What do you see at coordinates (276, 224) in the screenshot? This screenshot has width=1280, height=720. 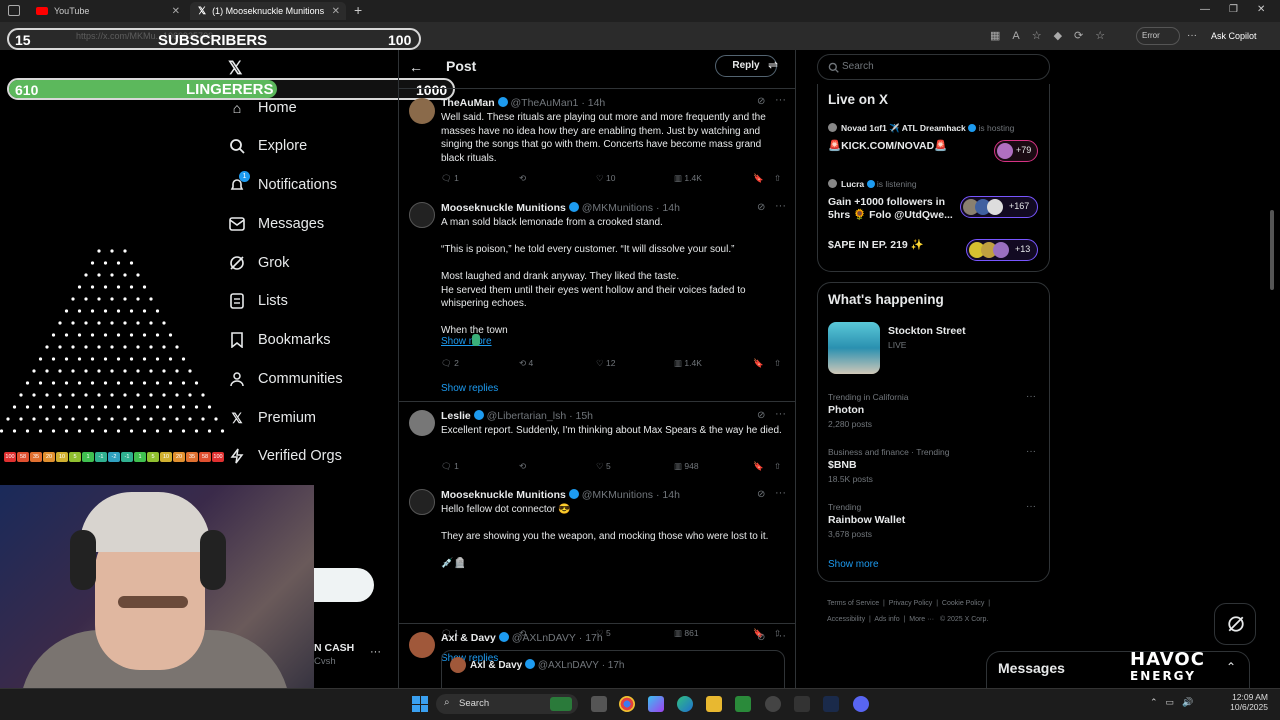 I see `nav-messages: Messages` at bounding box center [276, 224].